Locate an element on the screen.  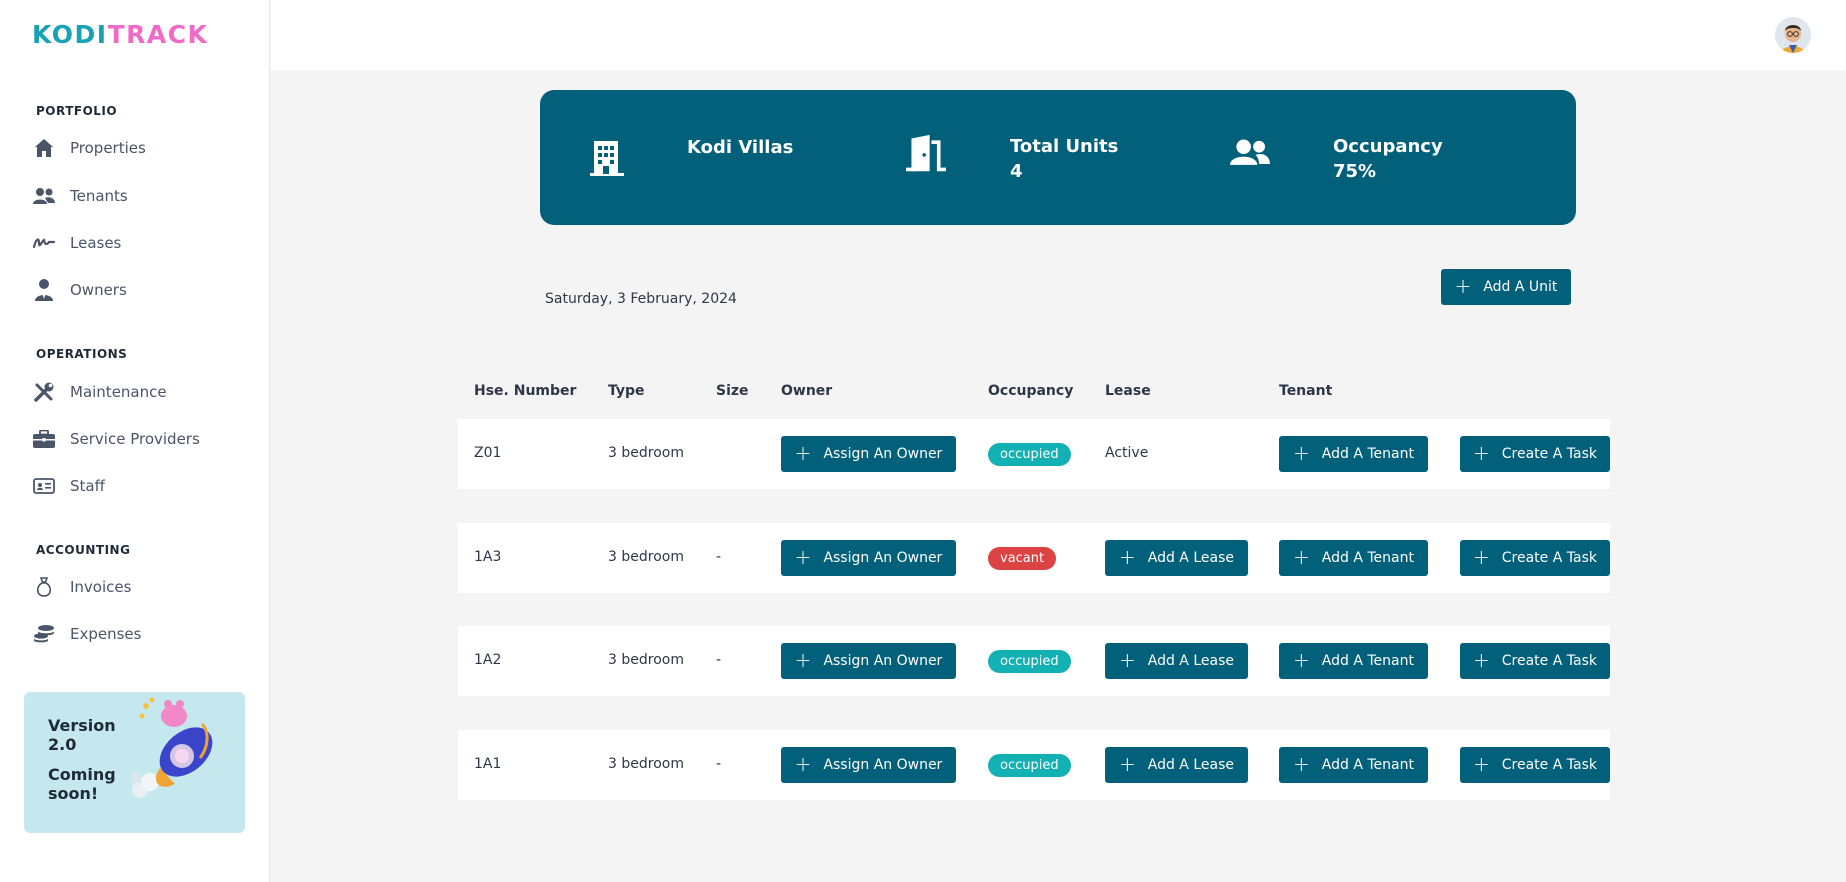
sidebar-item-expenses: Expenses is located at coordinates (143, 634).